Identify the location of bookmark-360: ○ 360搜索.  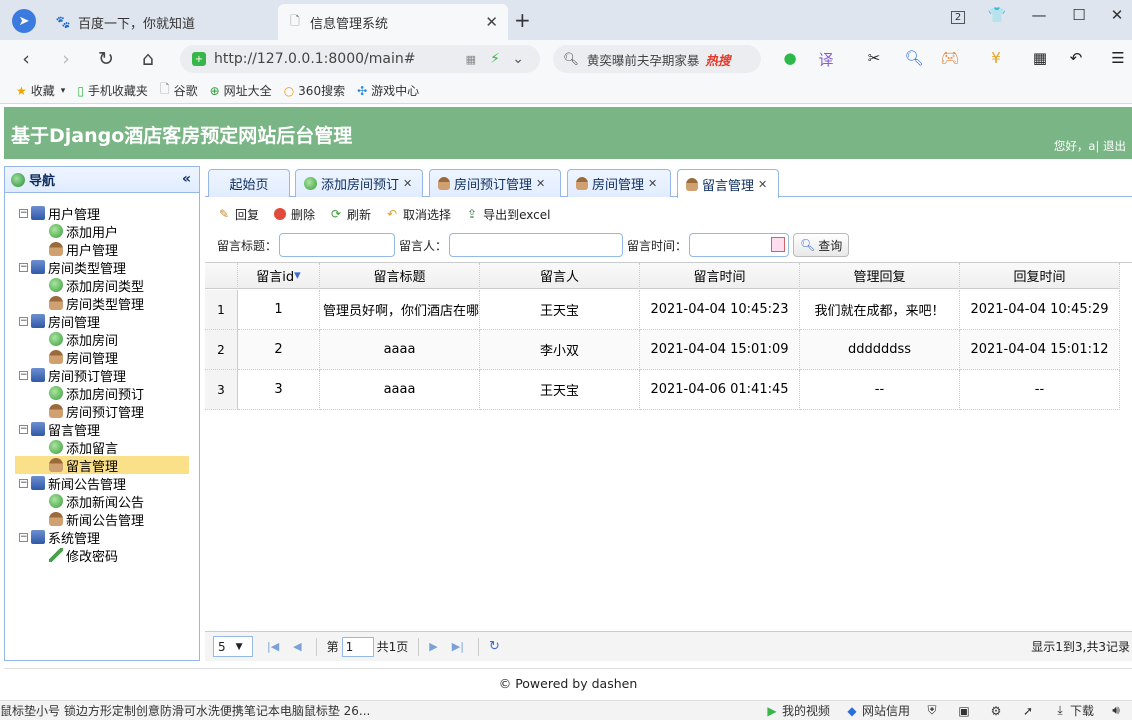
(314, 90).